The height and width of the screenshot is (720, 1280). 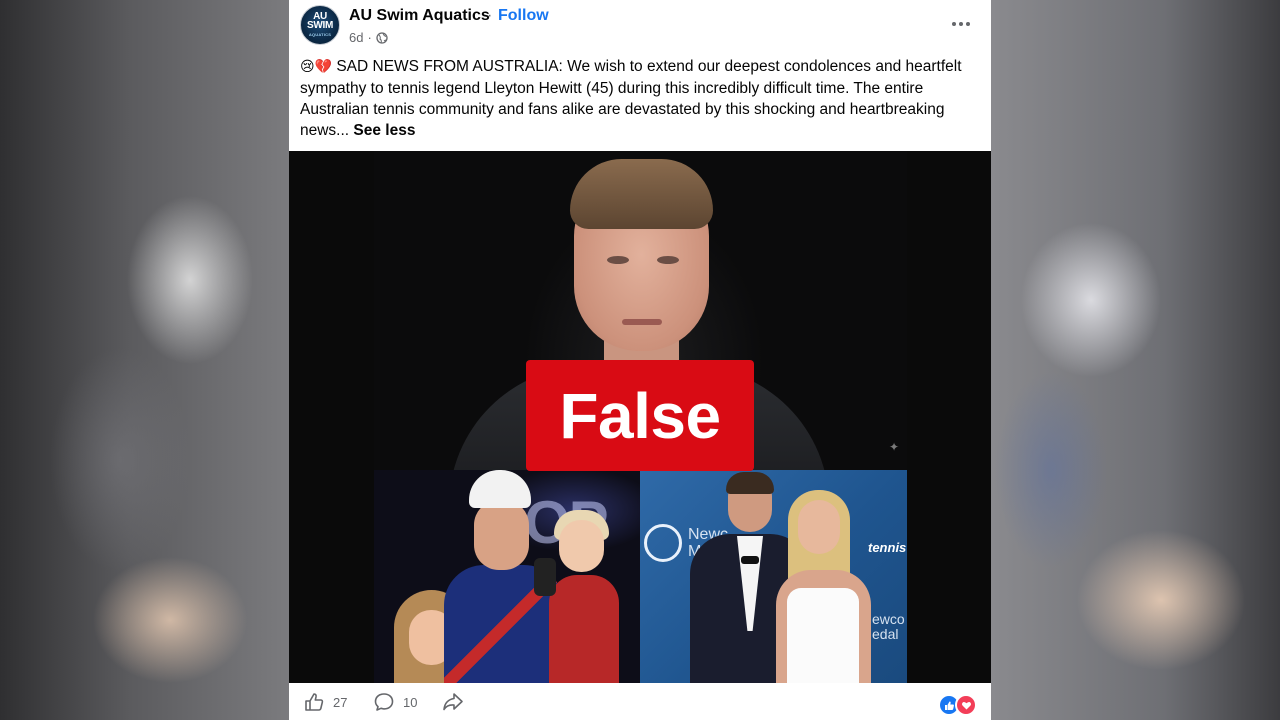 I want to click on false-label: False, so click(x=640, y=415).